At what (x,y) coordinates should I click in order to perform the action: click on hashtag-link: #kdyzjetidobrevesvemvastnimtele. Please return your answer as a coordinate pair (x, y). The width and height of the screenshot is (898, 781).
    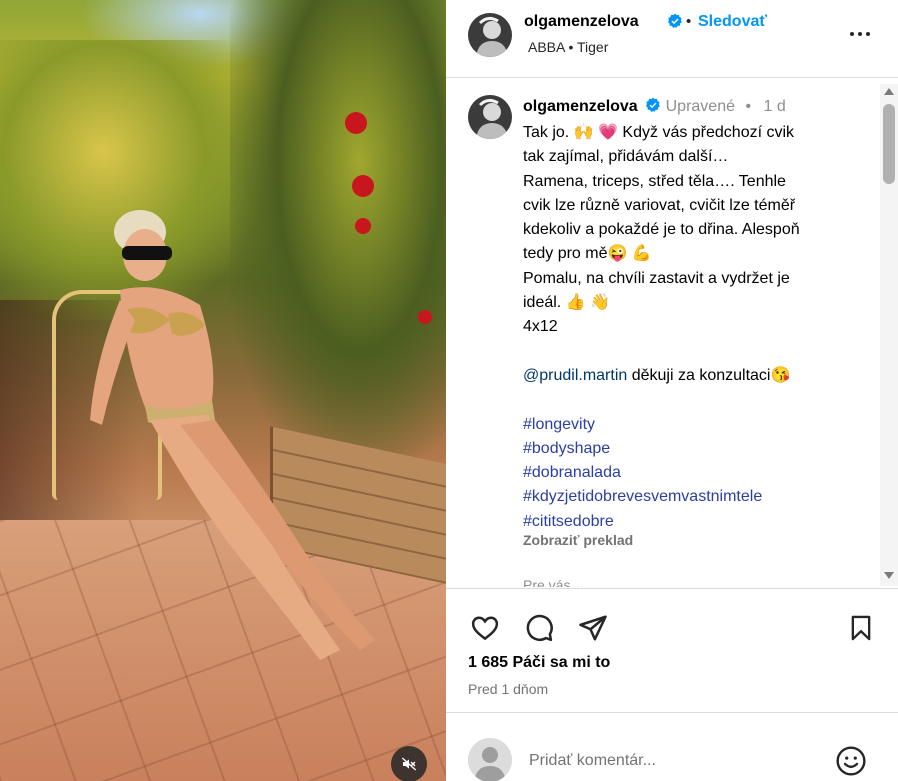
    Looking at the image, I should click on (693, 497).